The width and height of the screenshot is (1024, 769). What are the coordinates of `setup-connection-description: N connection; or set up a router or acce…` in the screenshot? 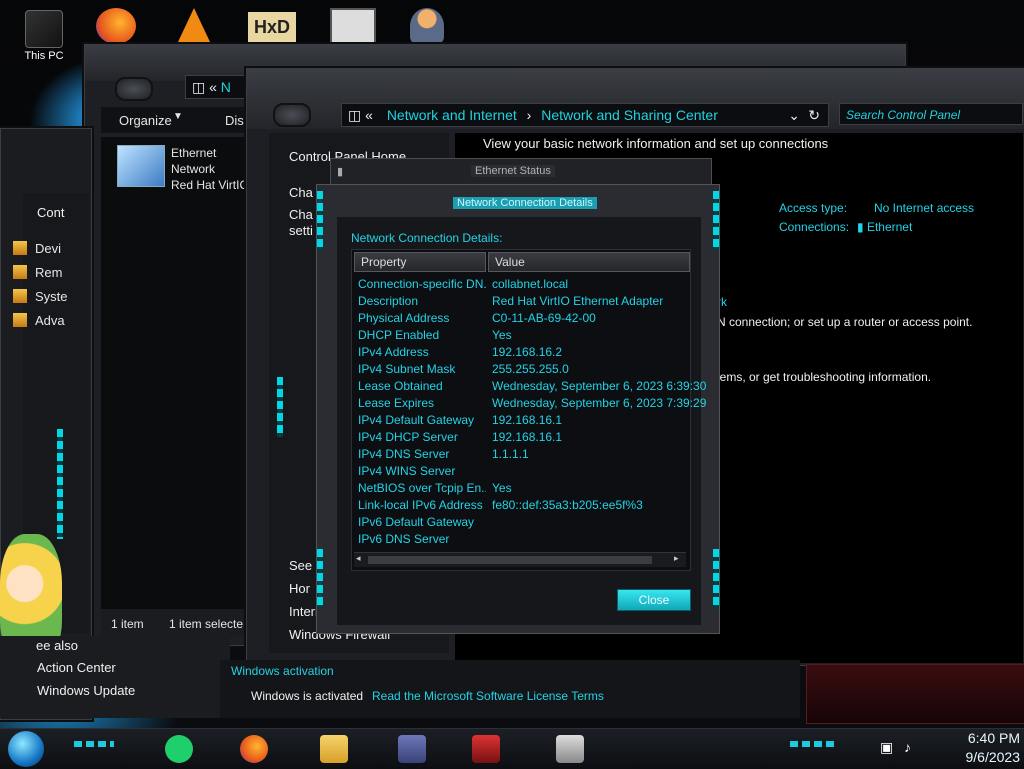 It's located at (845, 322).